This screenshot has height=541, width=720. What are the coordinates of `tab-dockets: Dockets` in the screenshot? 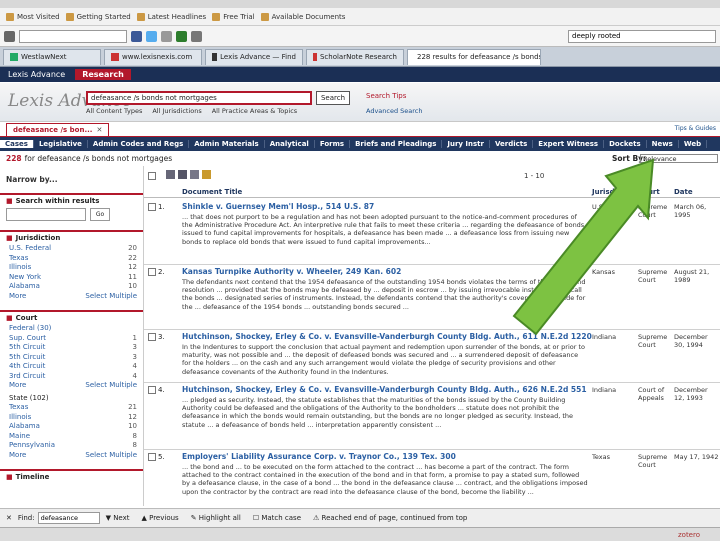 It's located at (625, 144).